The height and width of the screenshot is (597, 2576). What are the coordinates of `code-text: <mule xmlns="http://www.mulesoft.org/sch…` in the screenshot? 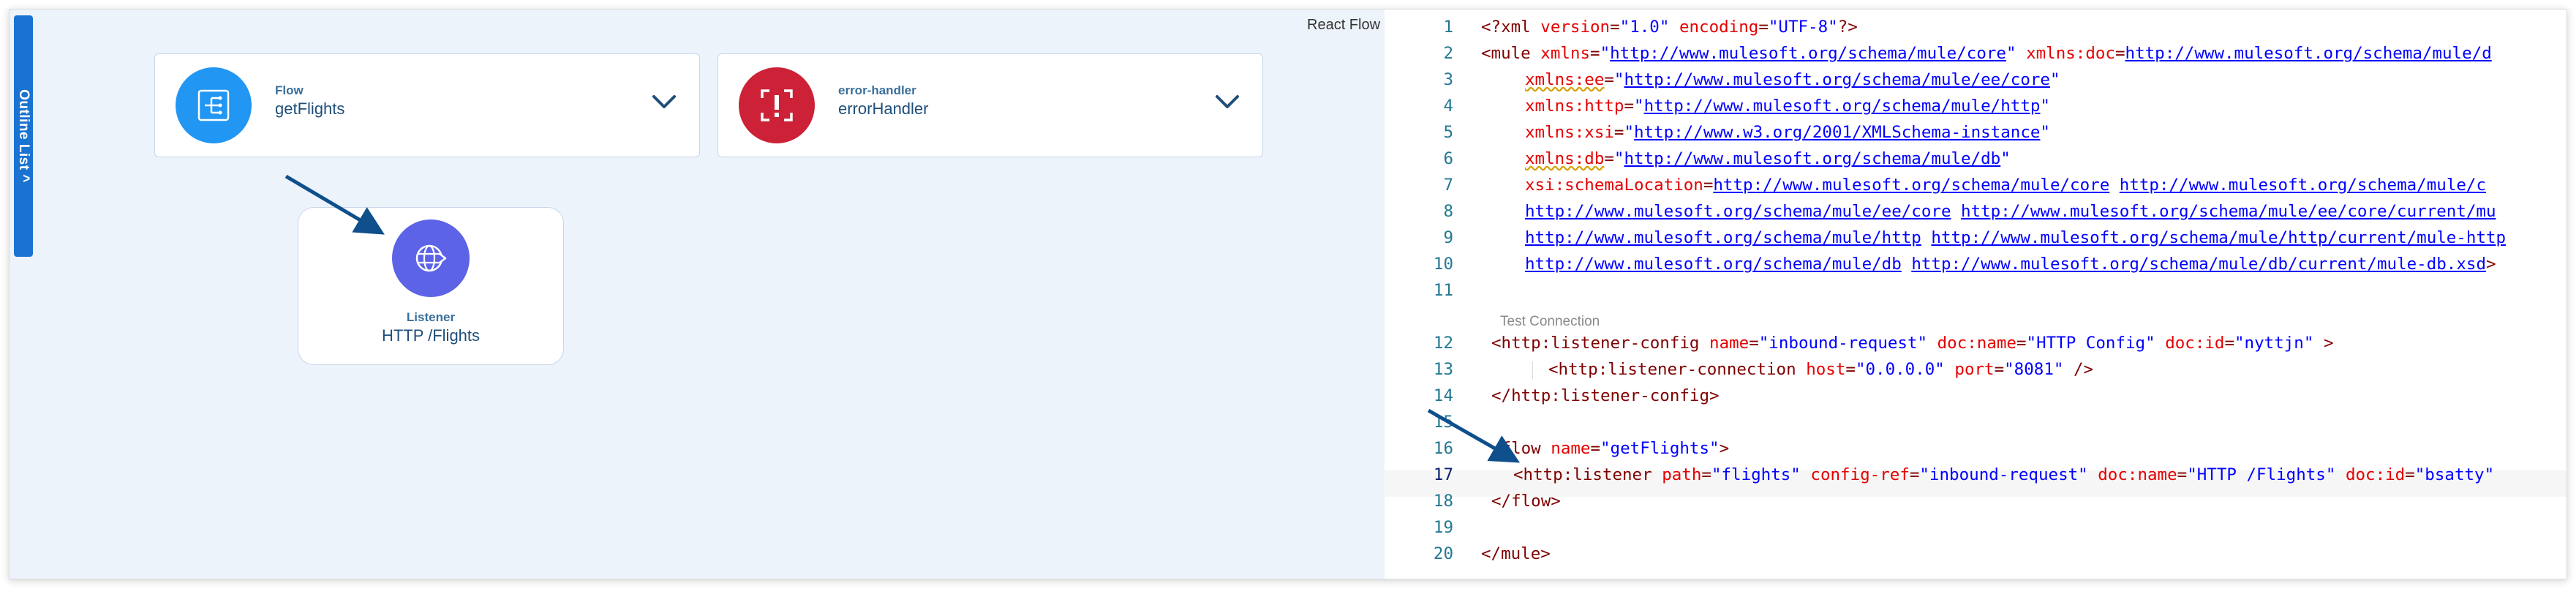 It's located at (1986, 53).